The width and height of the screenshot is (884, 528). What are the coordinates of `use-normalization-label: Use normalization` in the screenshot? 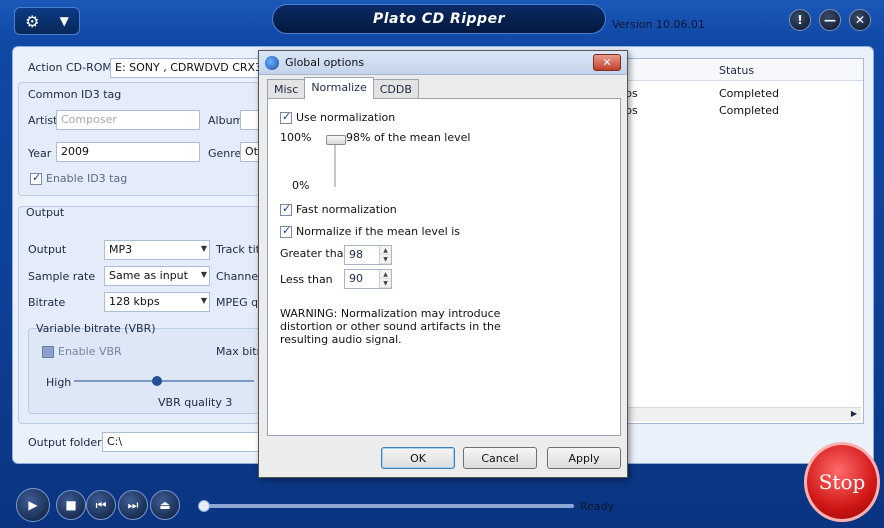 It's located at (346, 117).